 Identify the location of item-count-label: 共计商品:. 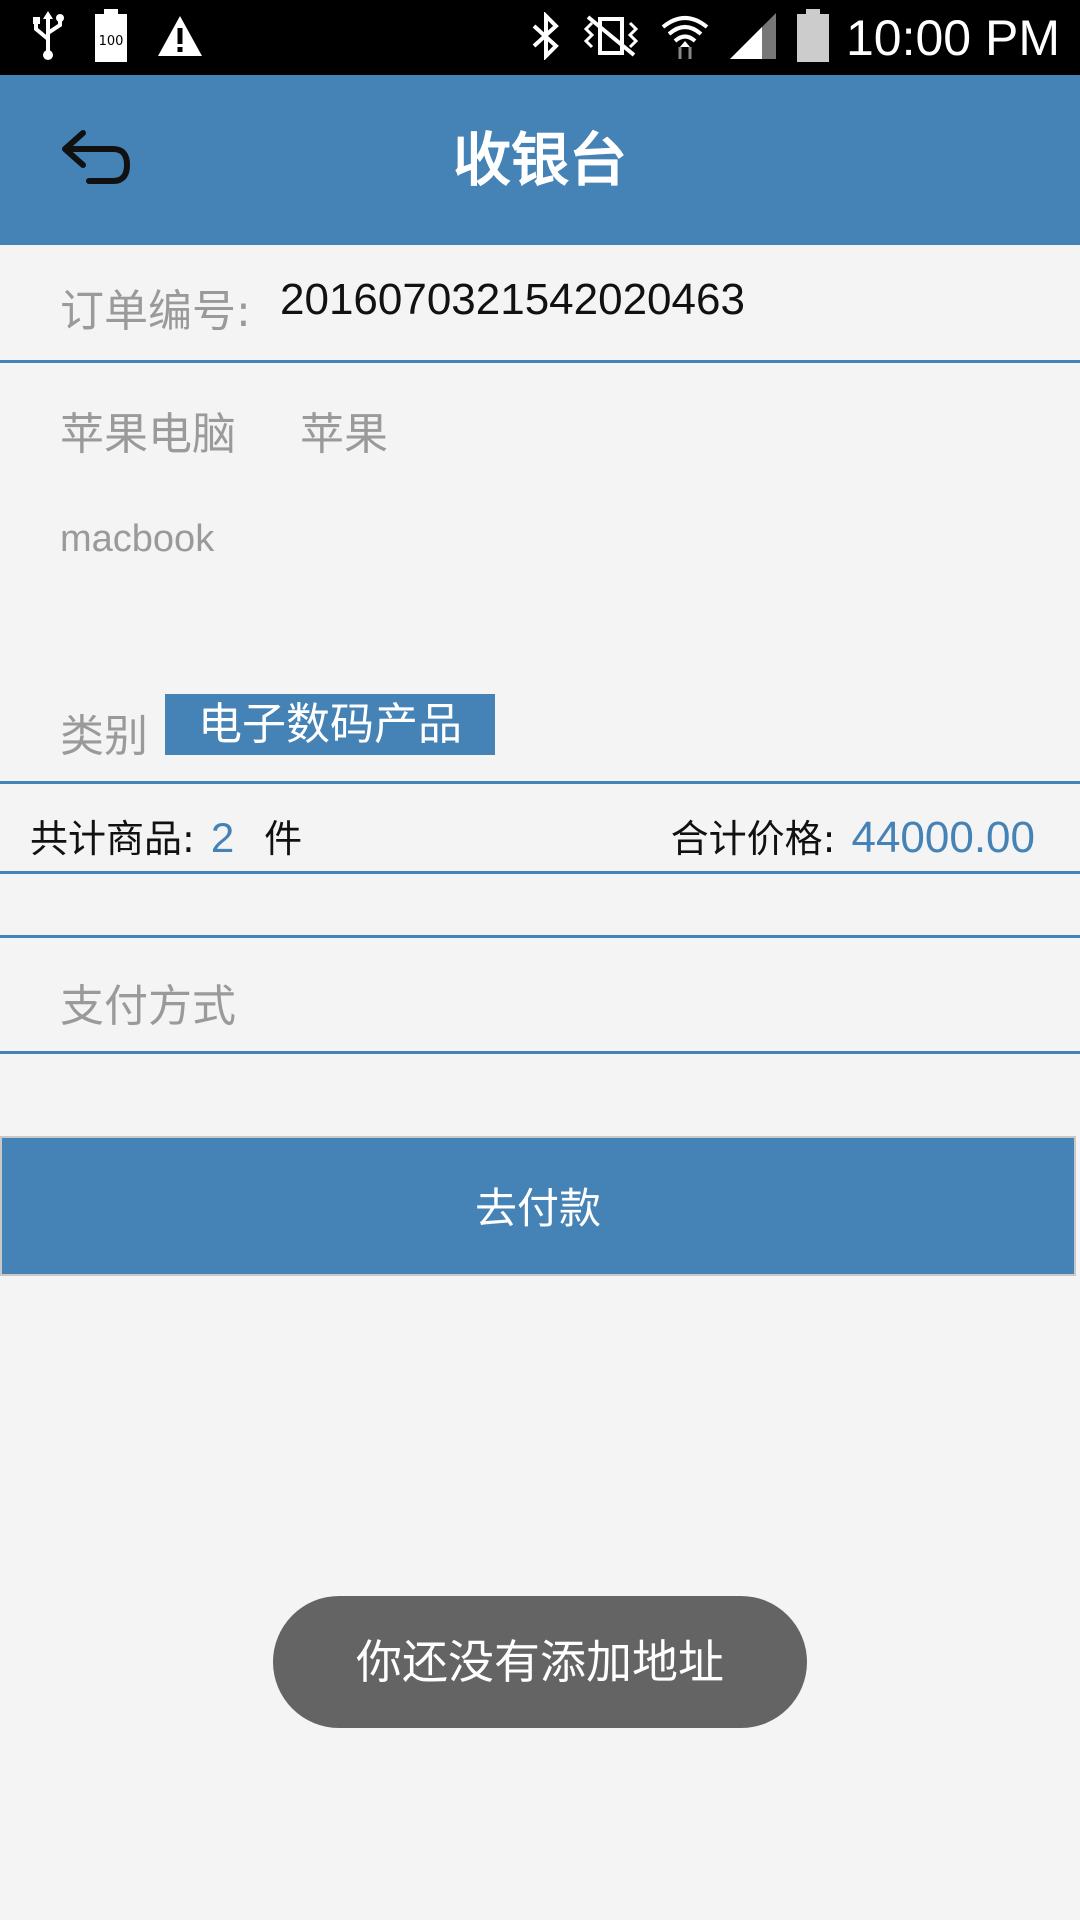
(112, 839).